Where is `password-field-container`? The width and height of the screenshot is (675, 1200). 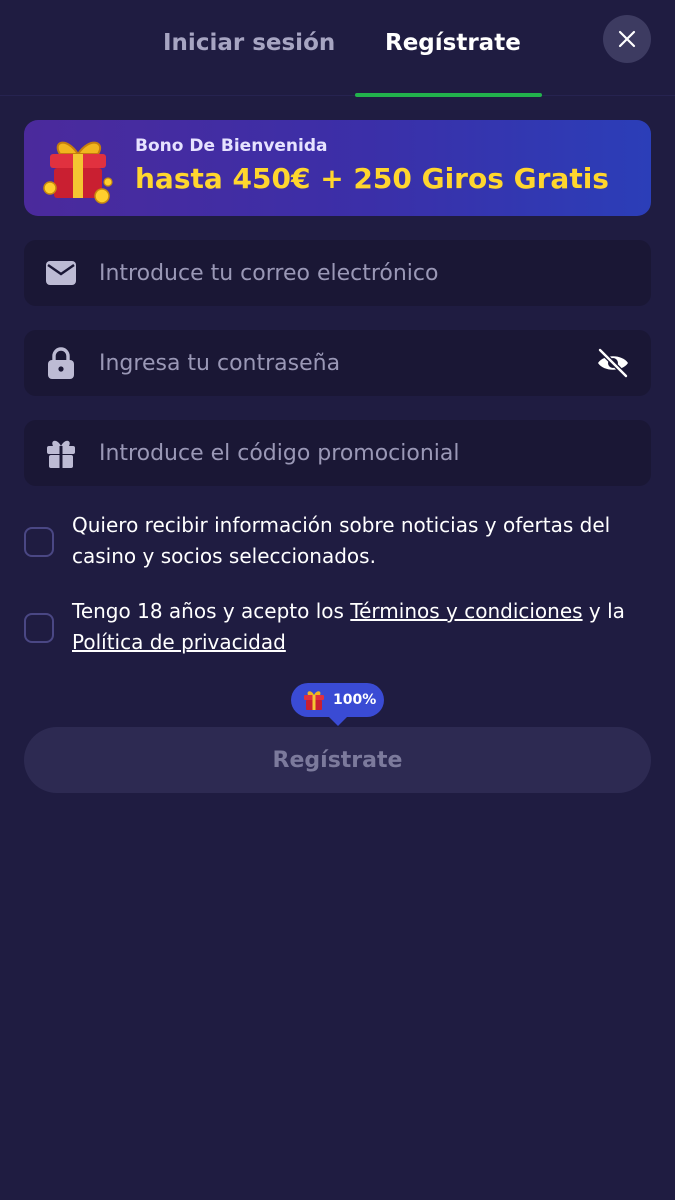 password-field-container is located at coordinates (337, 363).